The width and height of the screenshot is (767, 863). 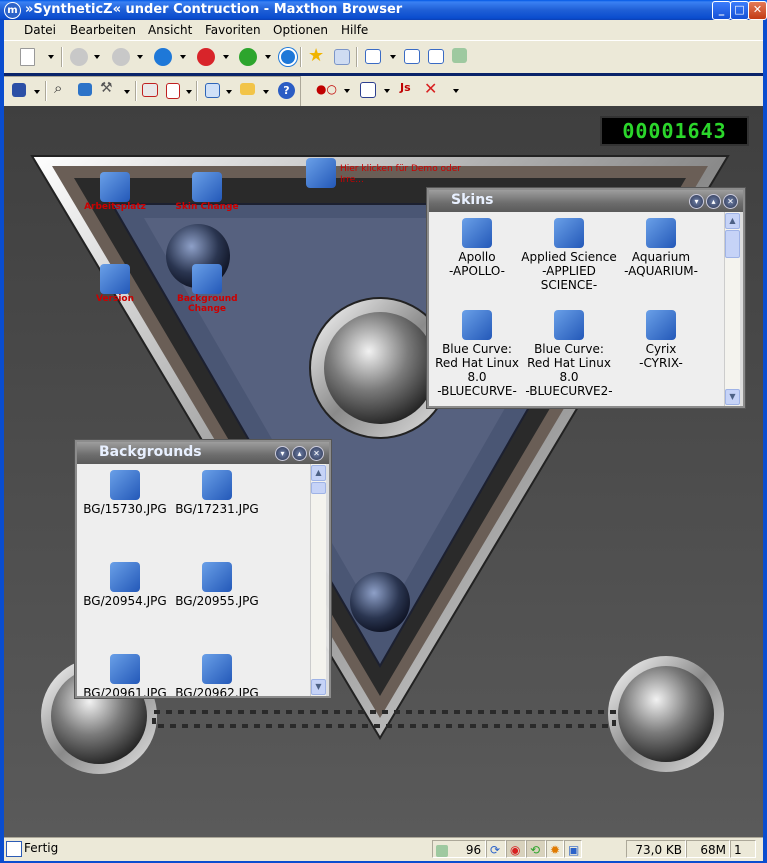 I want to click on favorites-star-icon: ★, so click(x=316, y=55).